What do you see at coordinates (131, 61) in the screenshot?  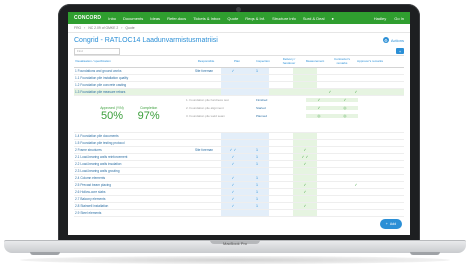 I see `column-header: Visualisation / specification` at bounding box center [131, 61].